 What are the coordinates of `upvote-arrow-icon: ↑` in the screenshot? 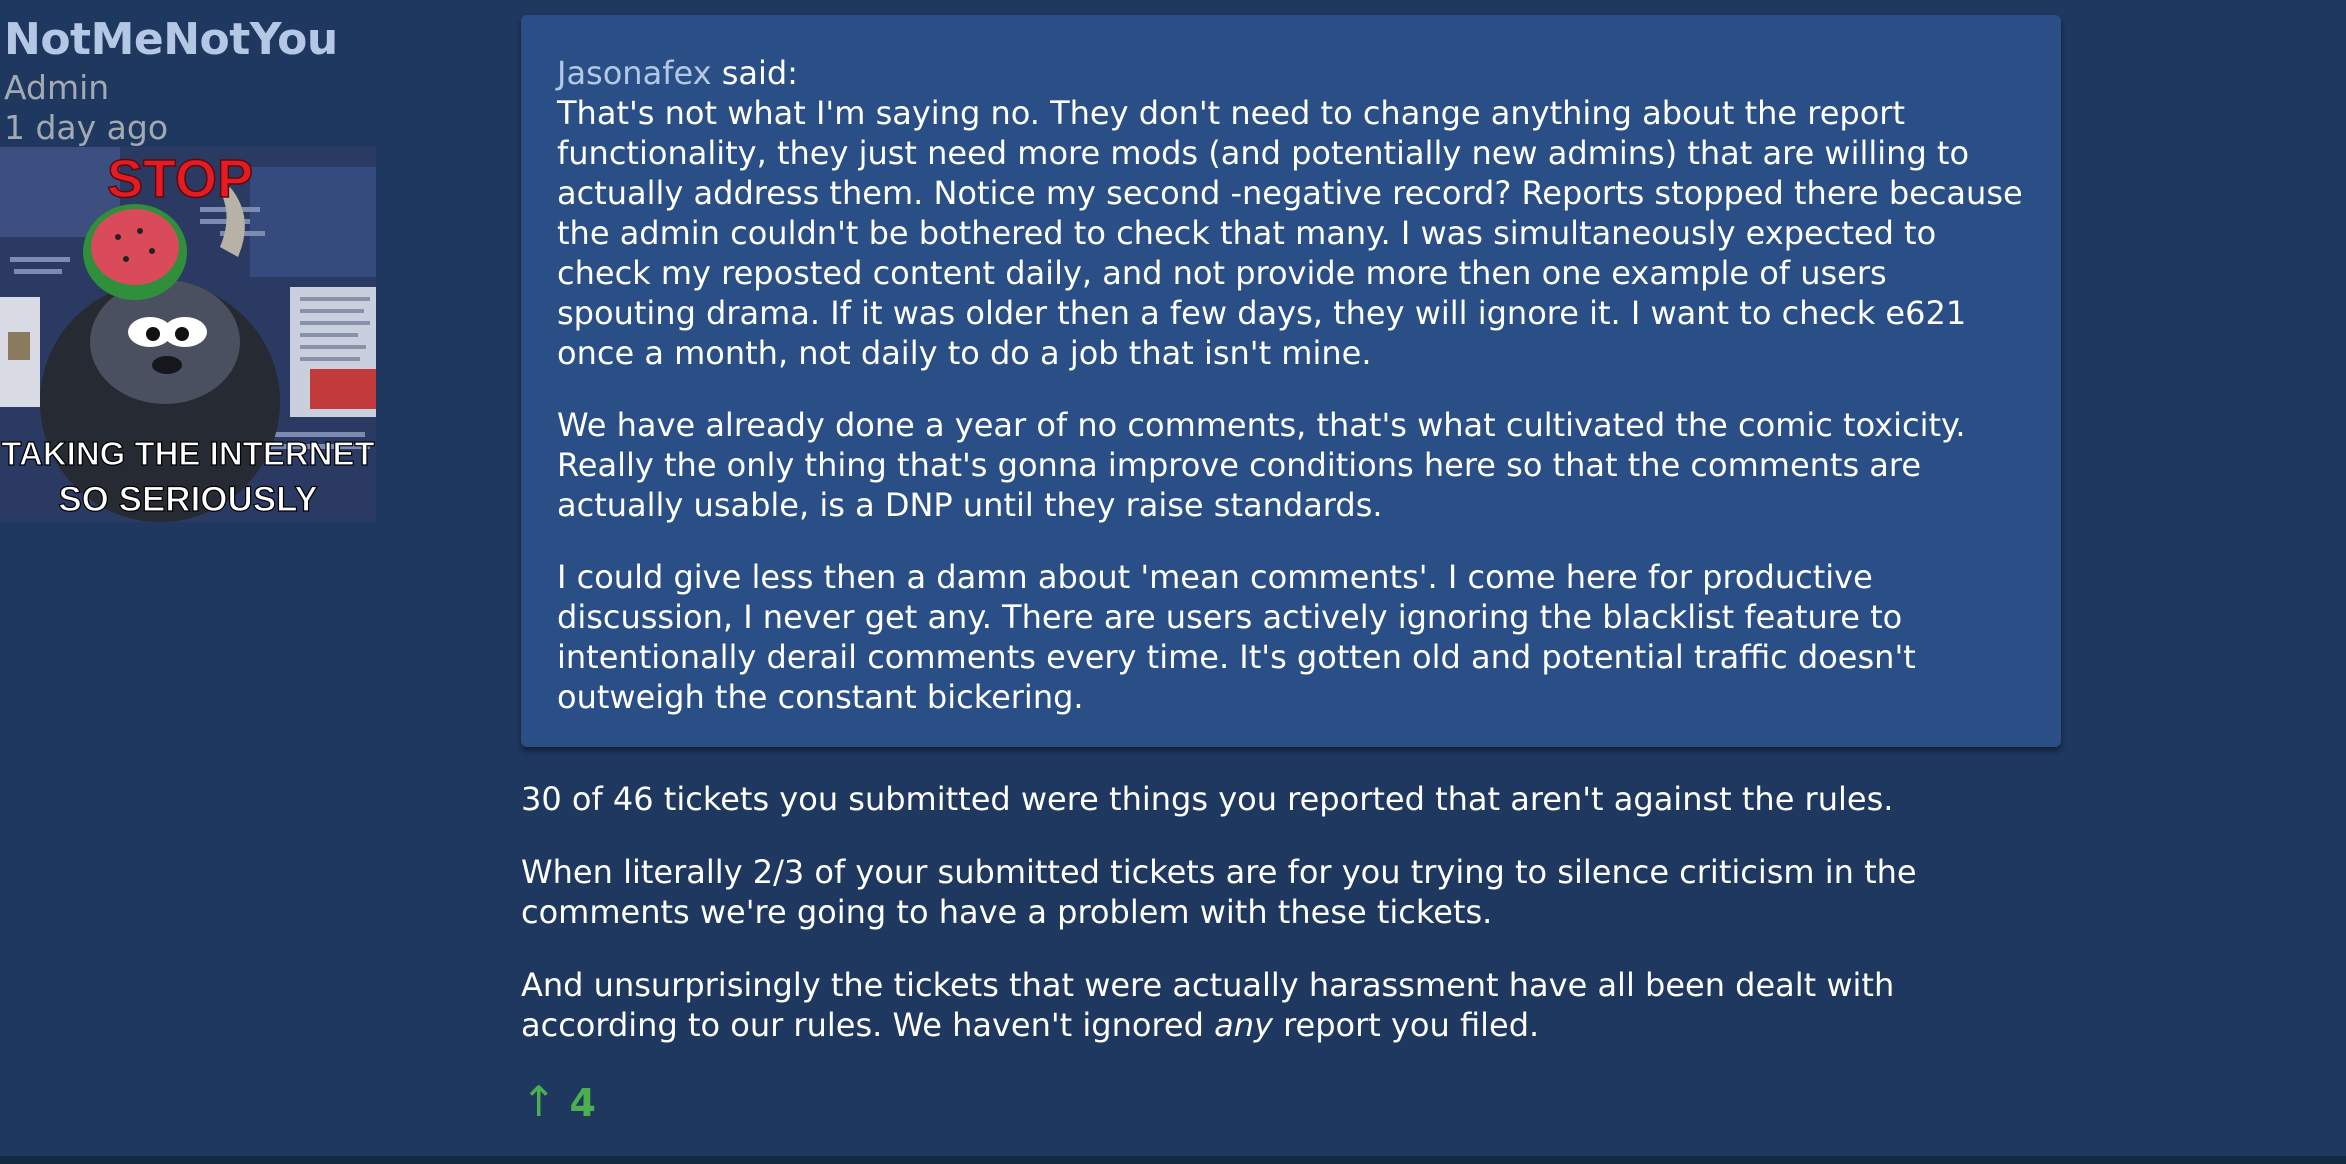 It's located at (538, 1101).